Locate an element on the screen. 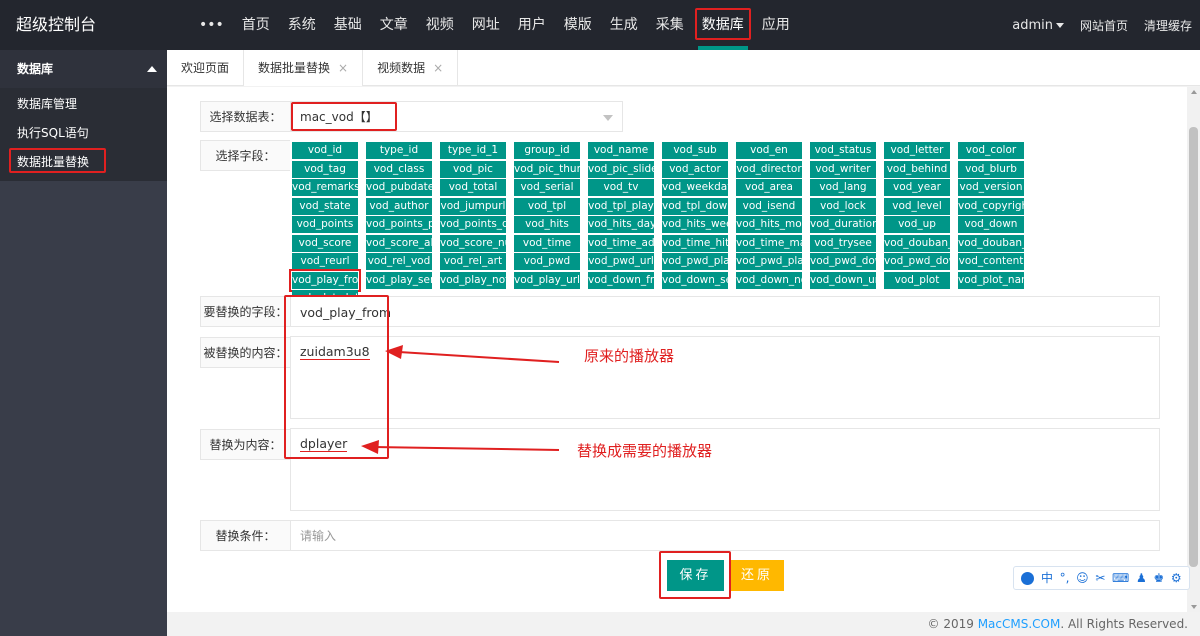  footer-suffix: . All Rights Reserved. is located at coordinates (1124, 624).